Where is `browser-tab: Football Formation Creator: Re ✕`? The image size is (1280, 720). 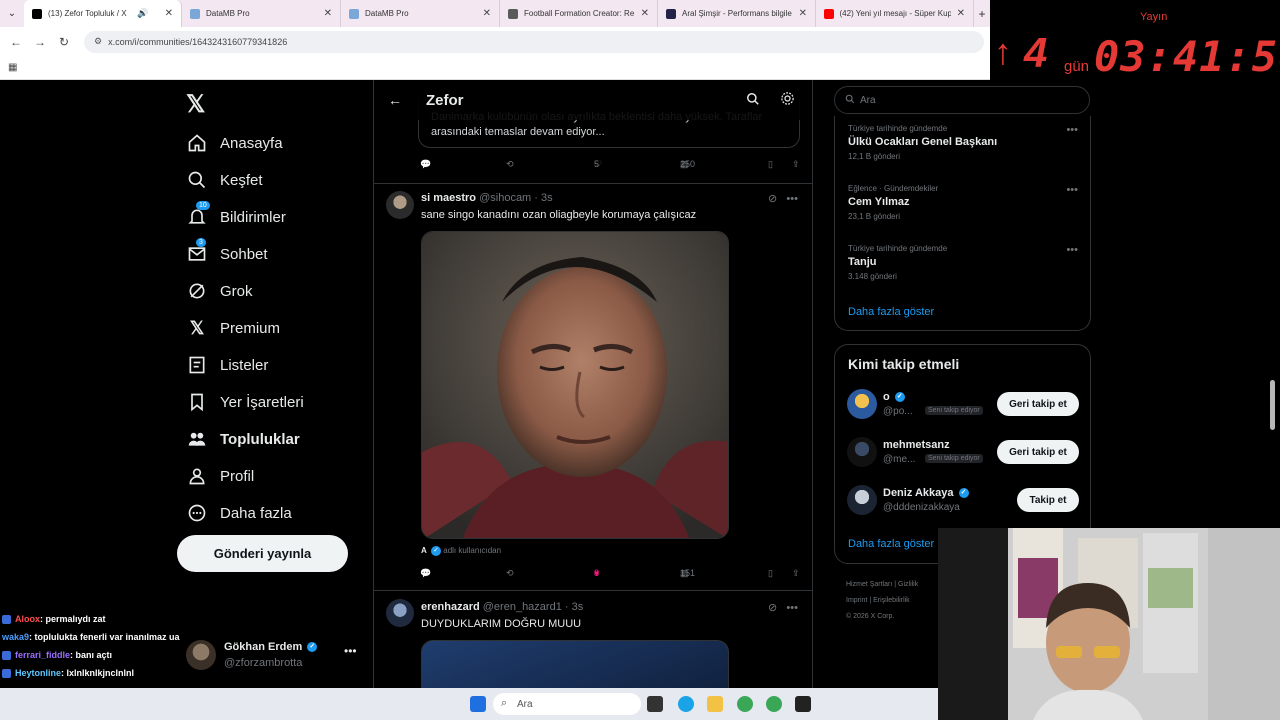 browser-tab: Football Formation Creator: Re ✕ is located at coordinates (579, 13).